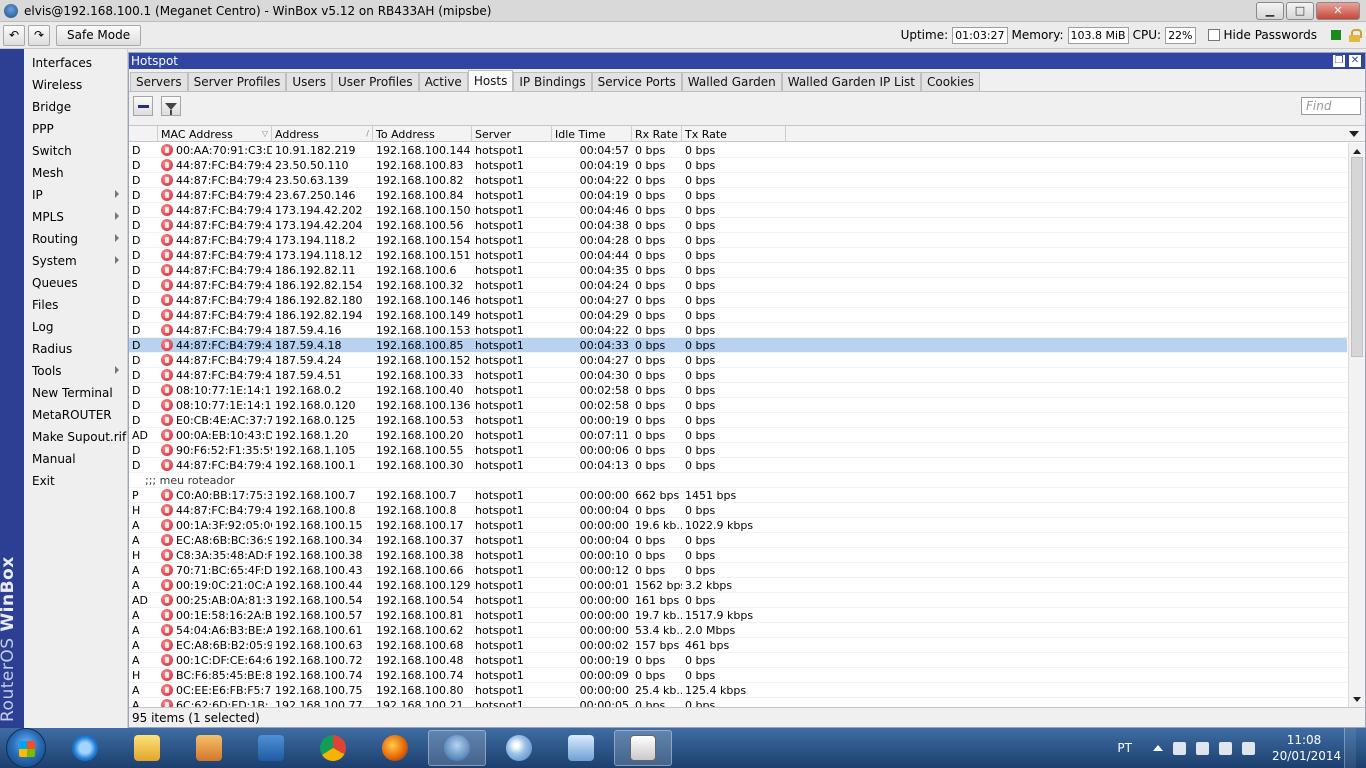 The height and width of the screenshot is (768, 1366). Describe the element at coordinates (422, 134) in the screenshot. I see `col-to-address: To Address` at that location.